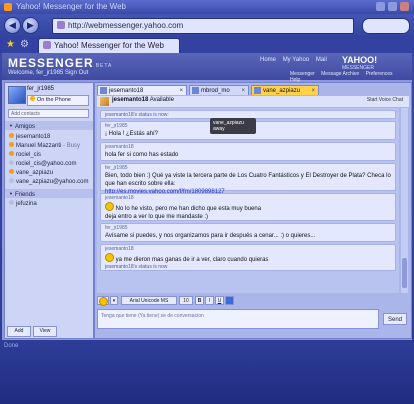  Describe the element at coordinates (10, 44) in the screenshot. I see `favorites-star-icon: ★` at that location.